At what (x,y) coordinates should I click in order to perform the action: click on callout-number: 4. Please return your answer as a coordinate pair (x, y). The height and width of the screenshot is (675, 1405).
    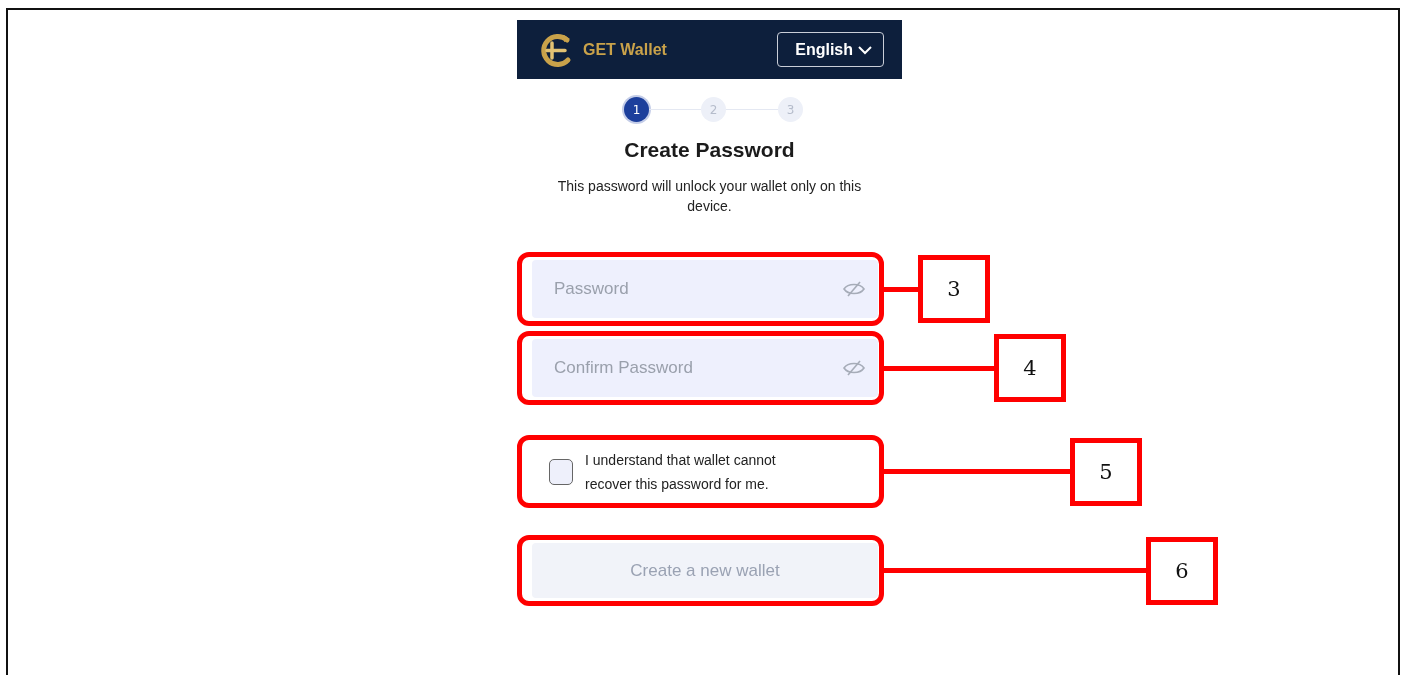
    Looking at the image, I should click on (1030, 368).